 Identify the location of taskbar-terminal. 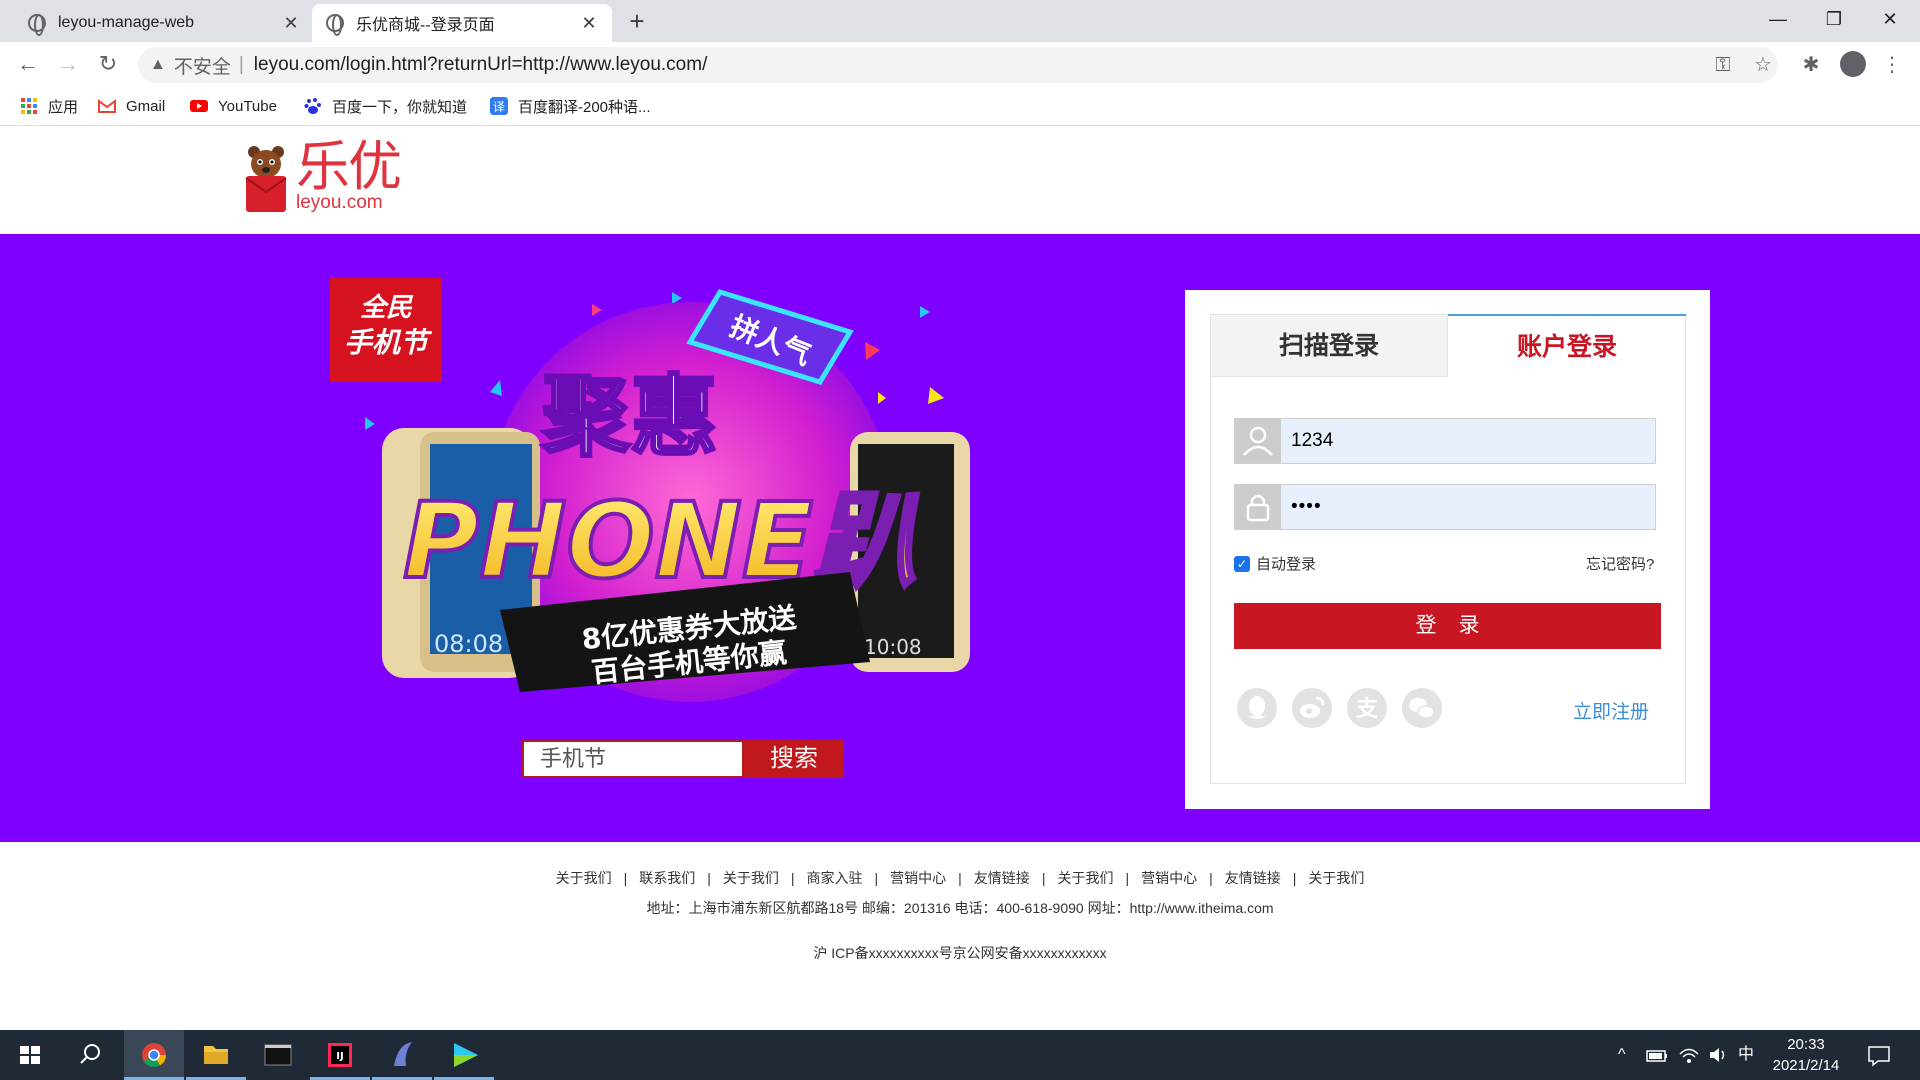
(278, 1055).